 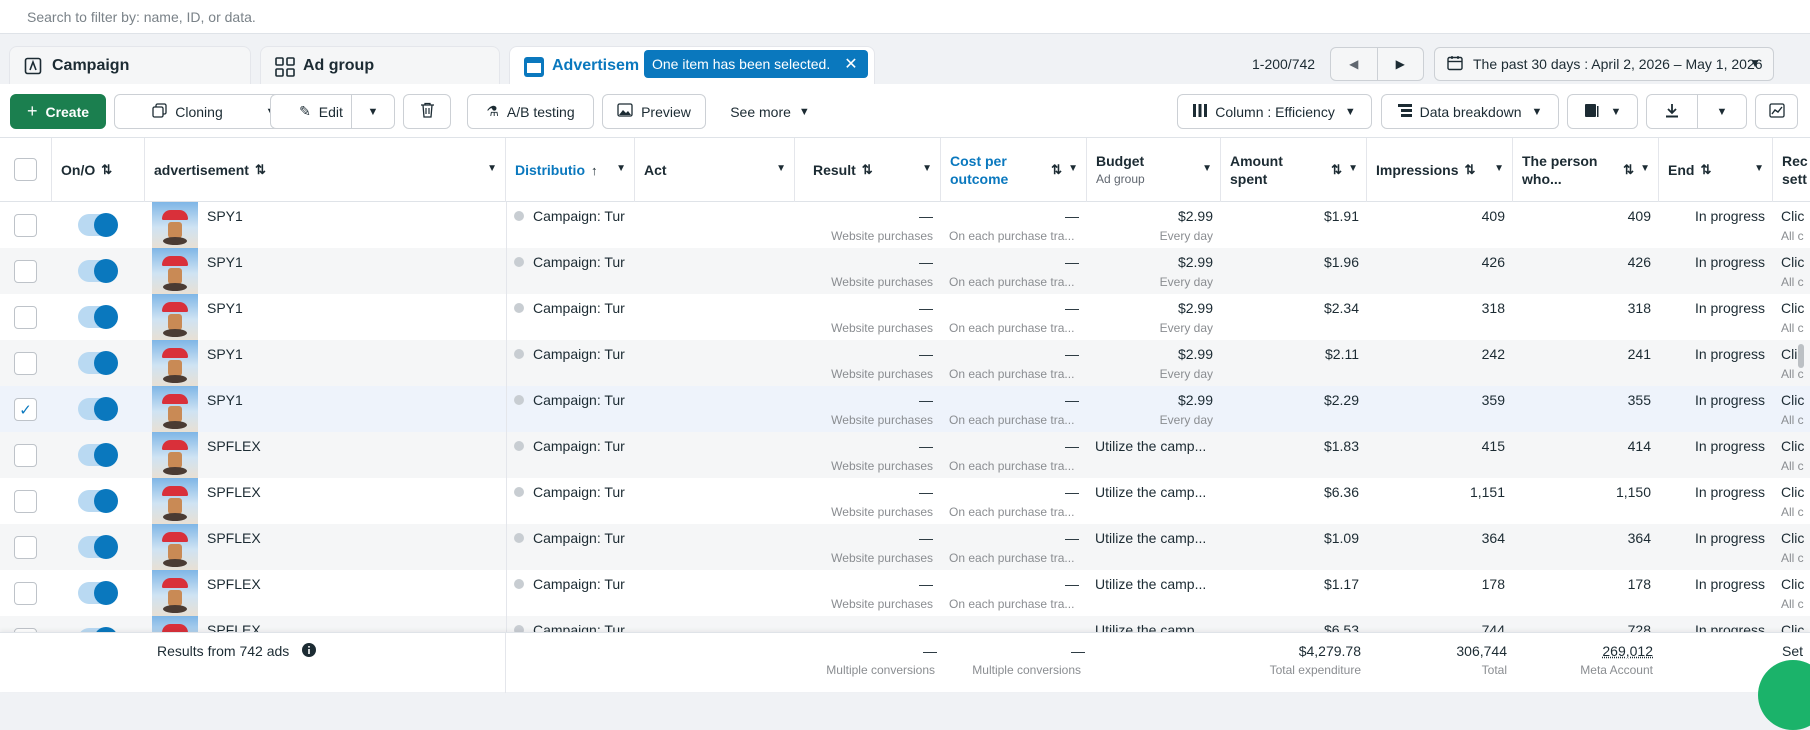 I want to click on tab-ad-group-label: Ad group, so click(x=339, y=65).